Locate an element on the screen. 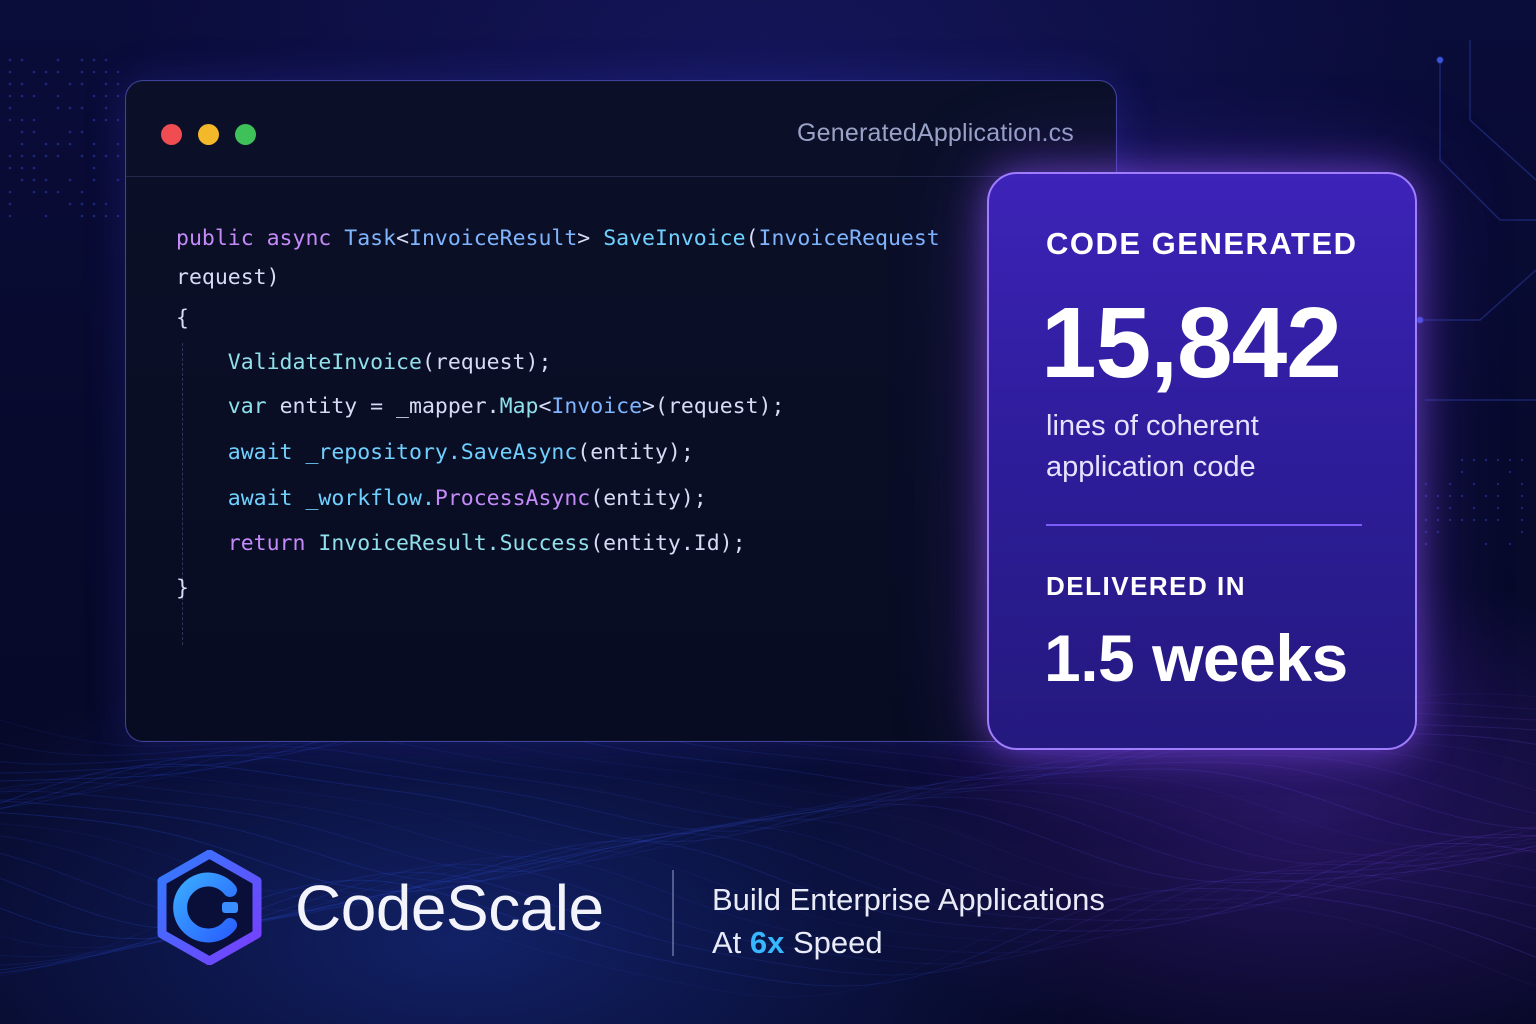  code-token: _repository. is located at coordinates (382, 452).